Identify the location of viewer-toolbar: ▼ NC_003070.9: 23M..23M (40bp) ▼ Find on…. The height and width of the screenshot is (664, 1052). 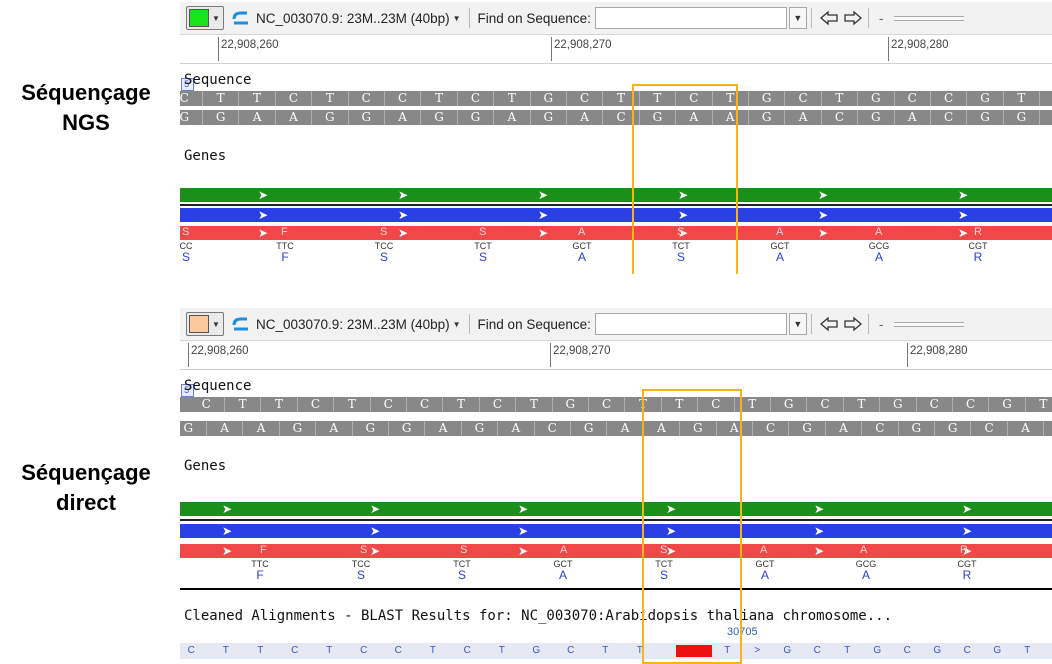
(616, 18).